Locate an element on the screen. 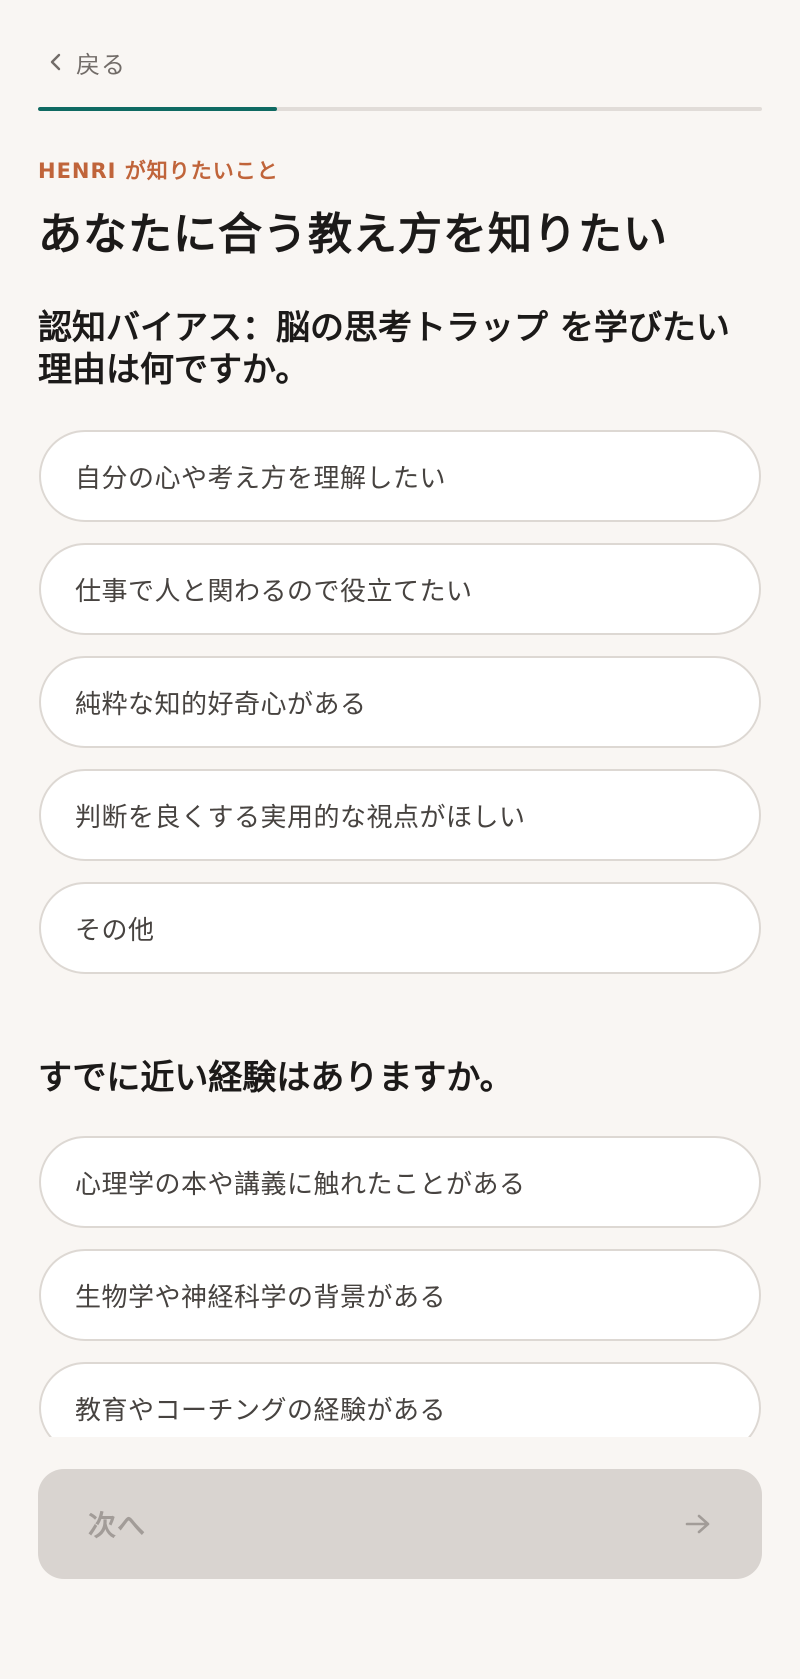 Image resolution: width=800 pixels, height=1679 pixels. option-work-use: 仕事で人と関わるので役立てたい is located at coordinates (400, 589).